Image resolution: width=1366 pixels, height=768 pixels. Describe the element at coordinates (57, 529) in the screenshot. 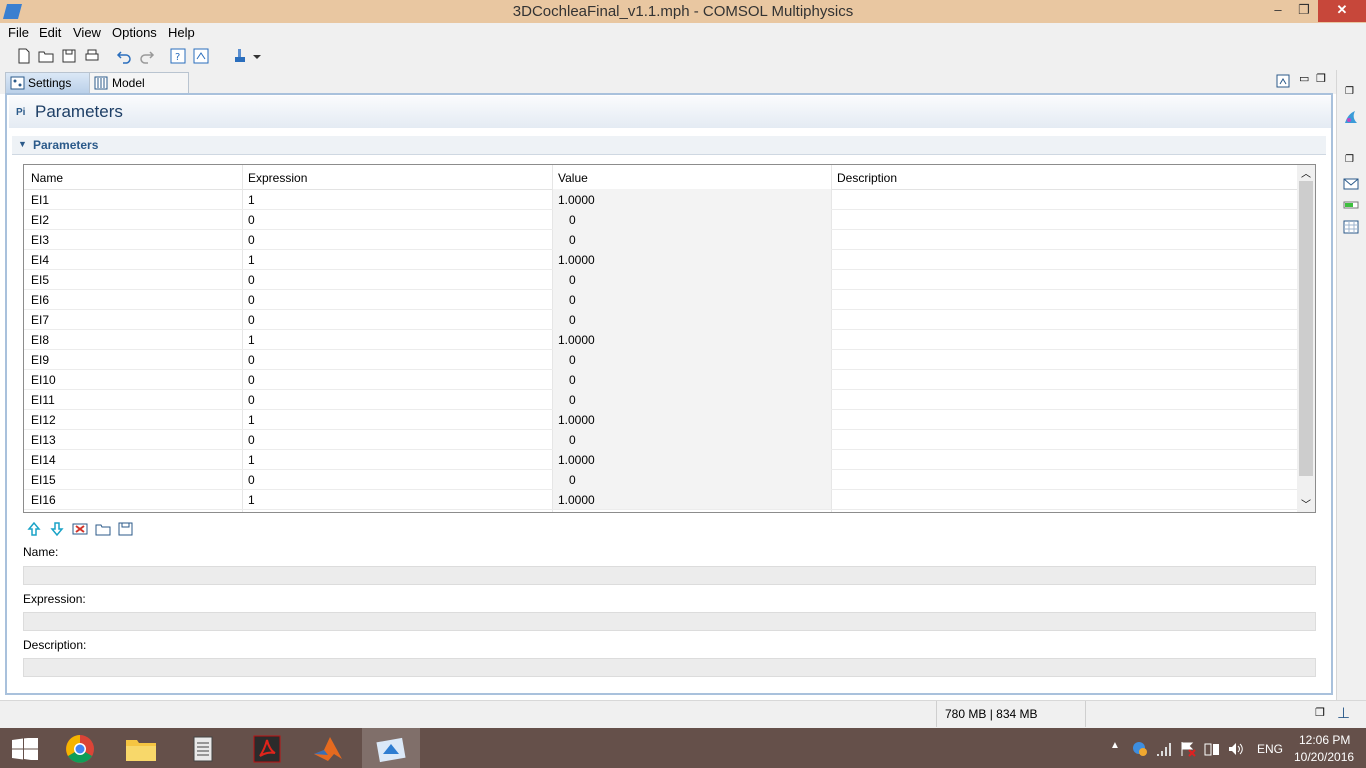

I see `move-down-icon` at that location.